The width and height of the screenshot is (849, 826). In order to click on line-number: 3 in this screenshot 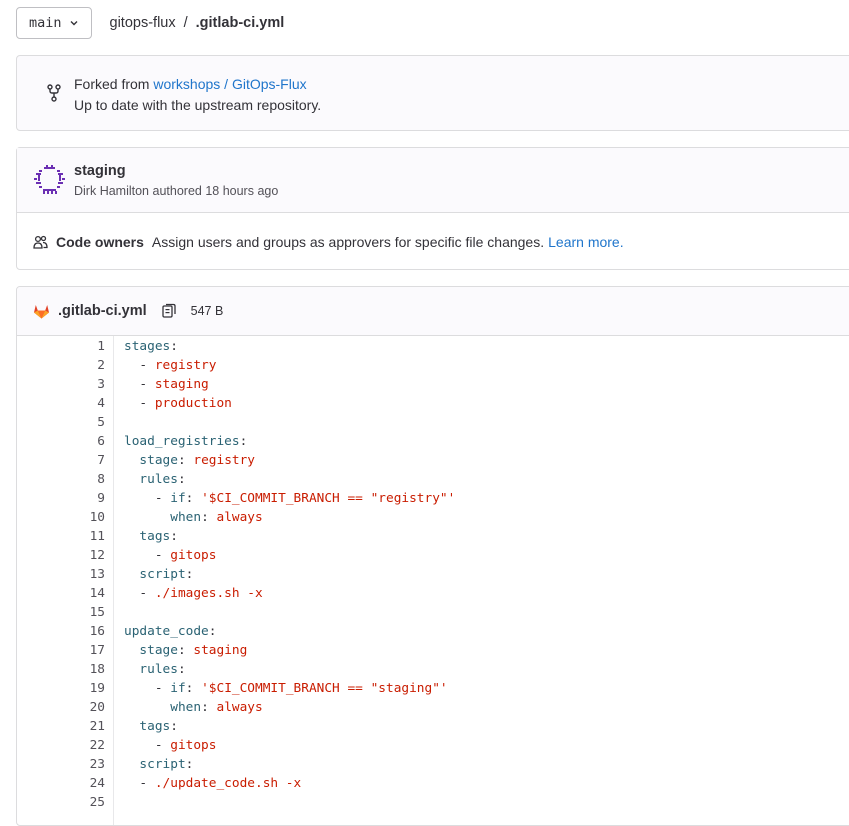, I will do `click(61, 384)`.